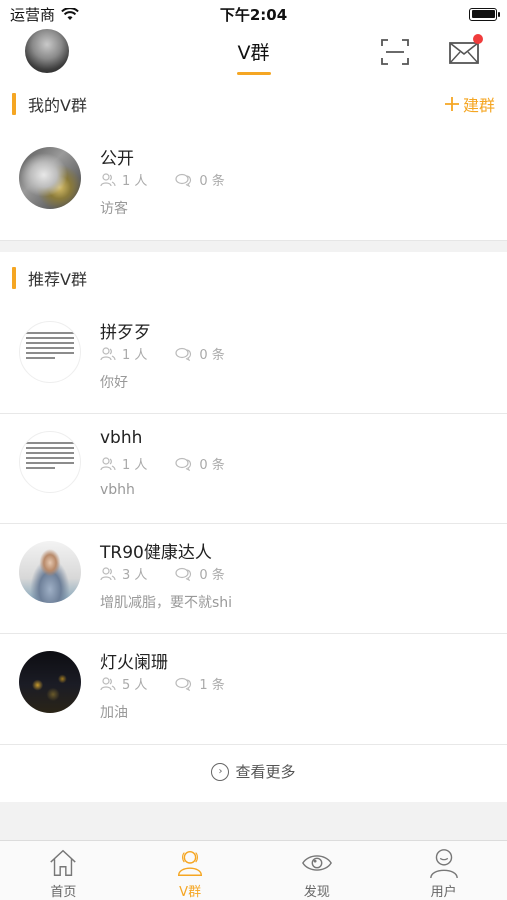 This screenshot has height=900, width=507. Describe the element at coordinates (253, 185) in the screenshot. I see `group-row: 公开 1 人 0 条 访客` at that location.